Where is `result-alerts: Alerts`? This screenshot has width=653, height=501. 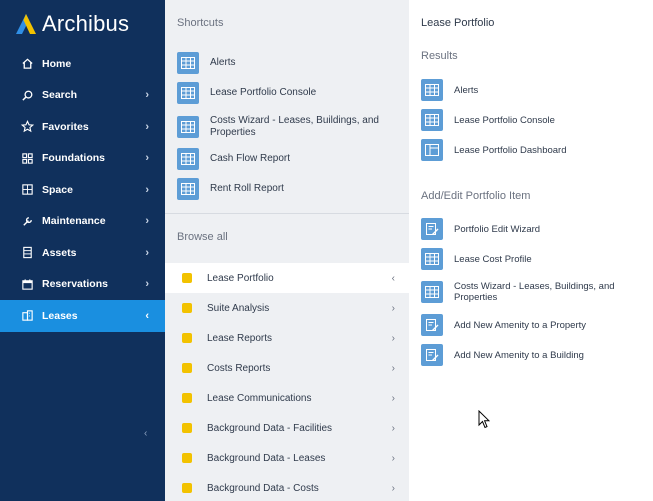
result-alerts: Alerts is located at coordinates (531, 90).